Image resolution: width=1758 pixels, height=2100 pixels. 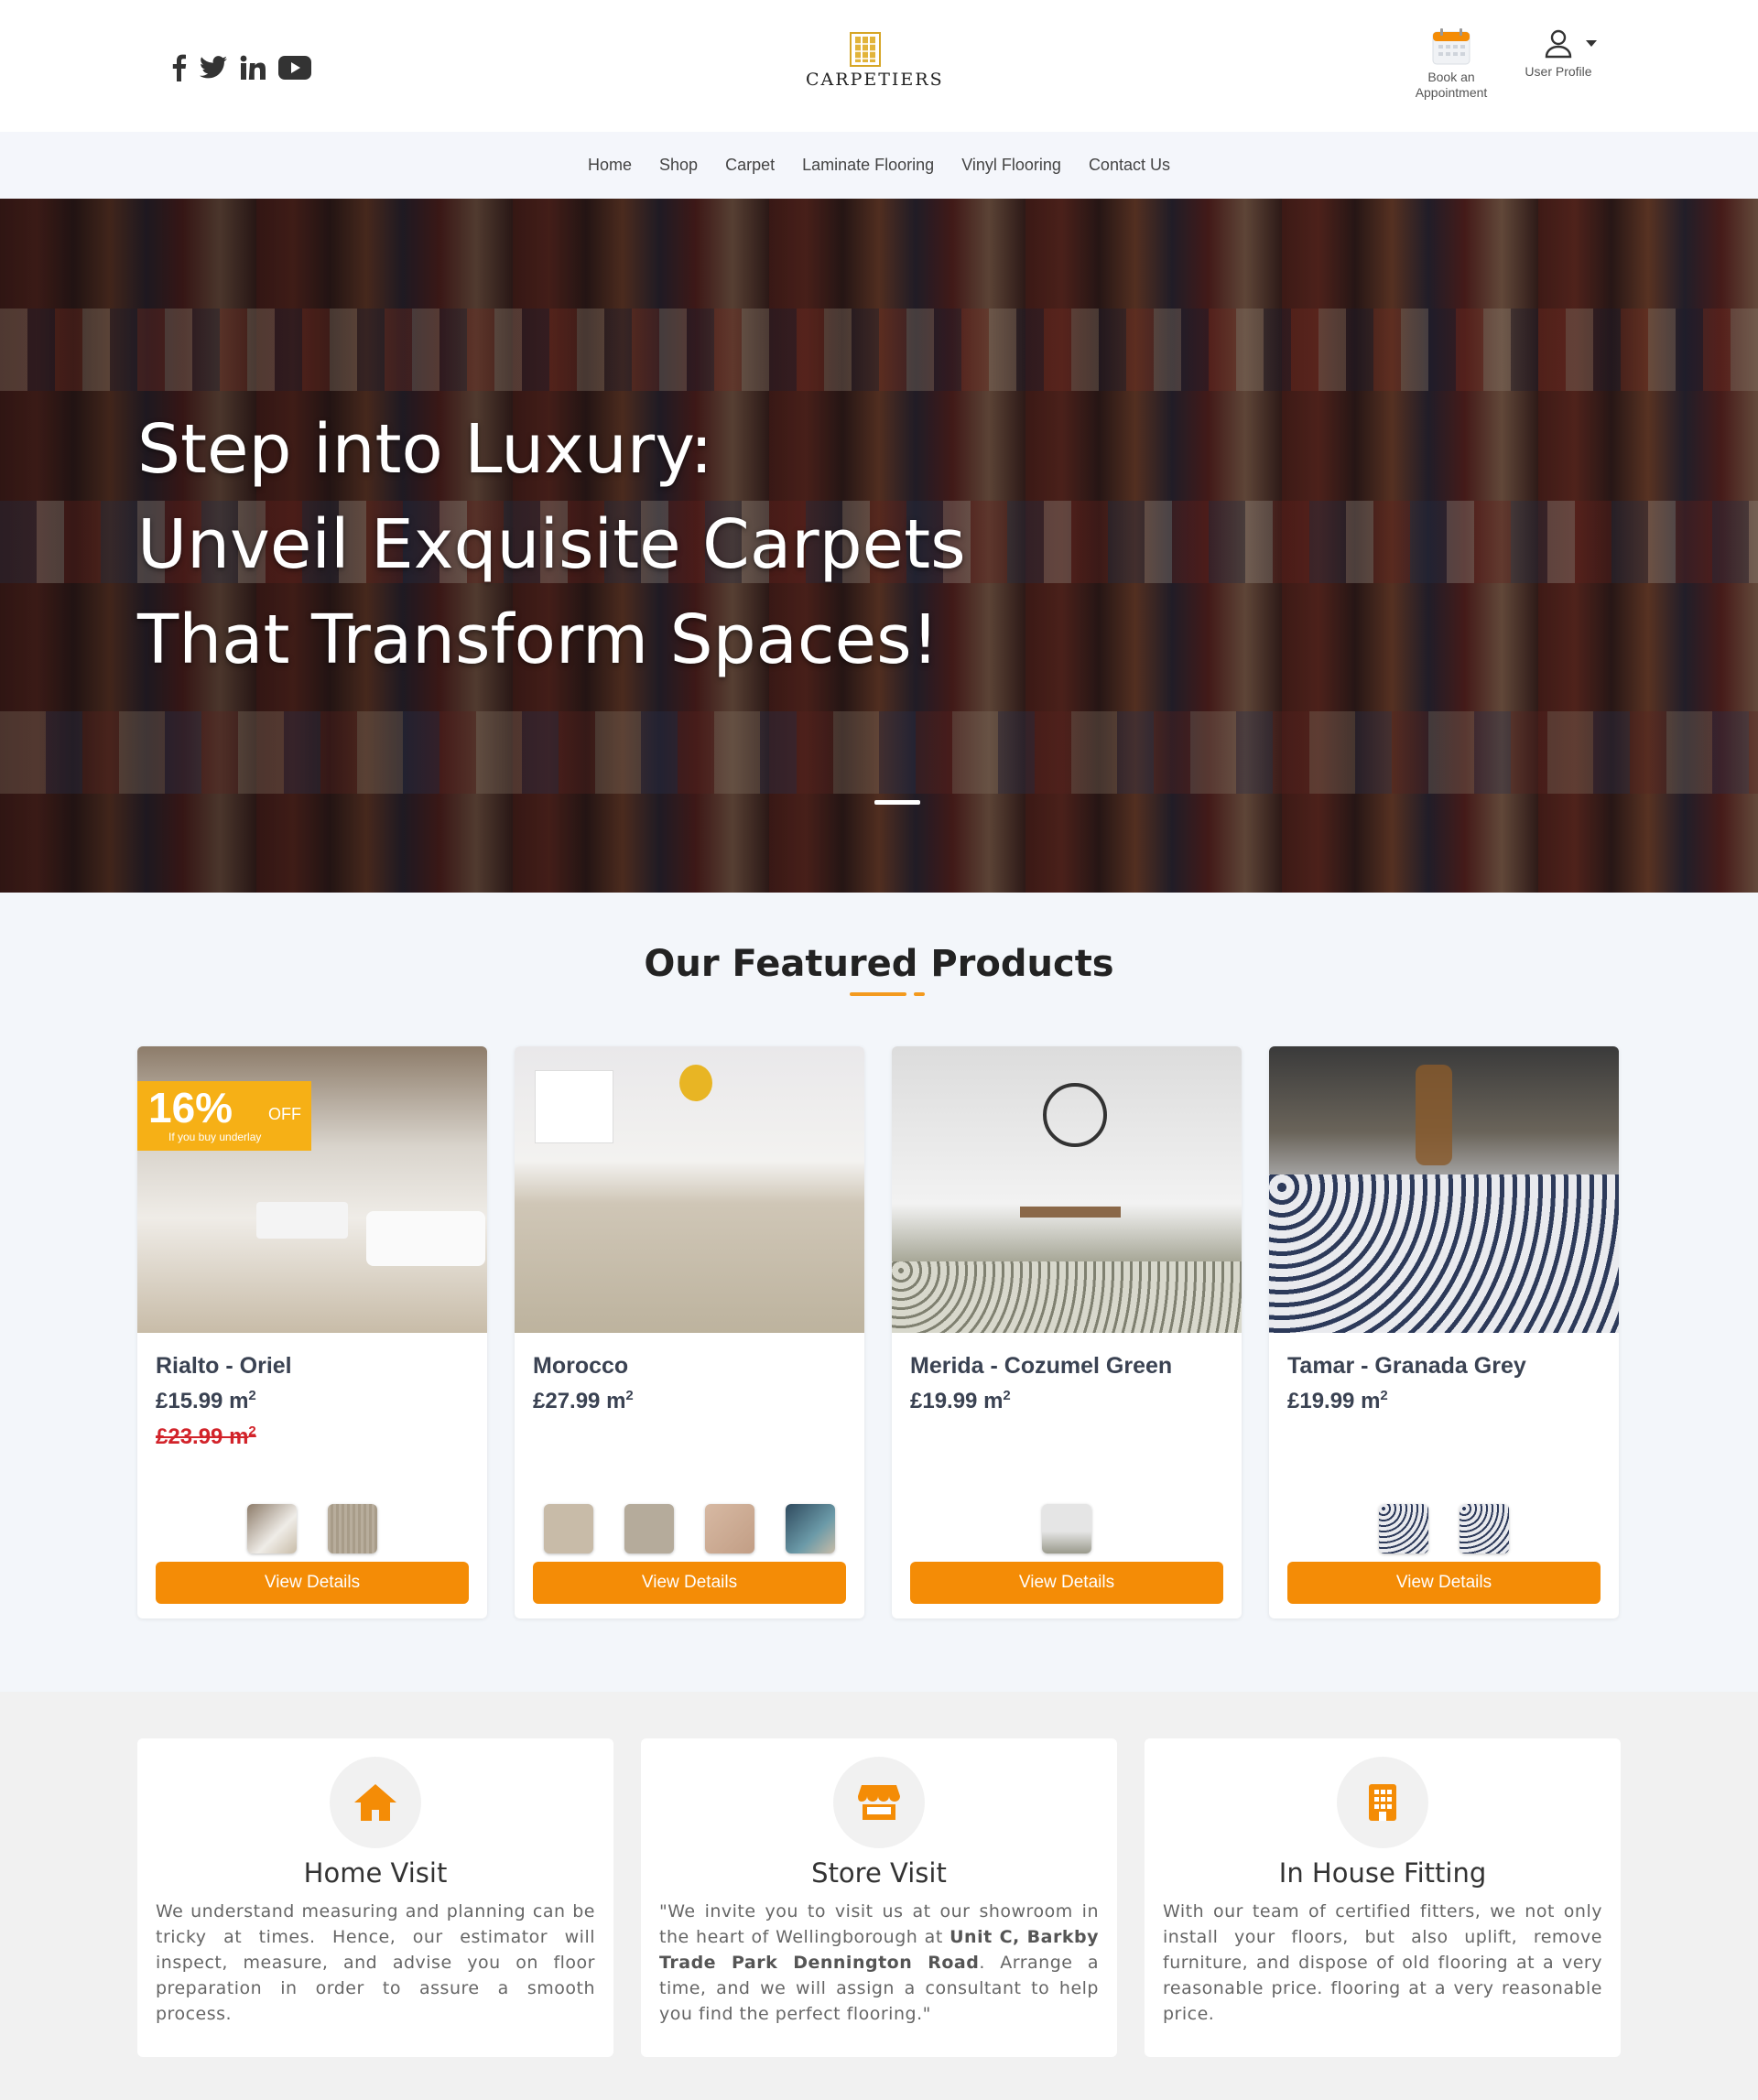 I want to click on title-underline-dot, so click(x=920, y=994).